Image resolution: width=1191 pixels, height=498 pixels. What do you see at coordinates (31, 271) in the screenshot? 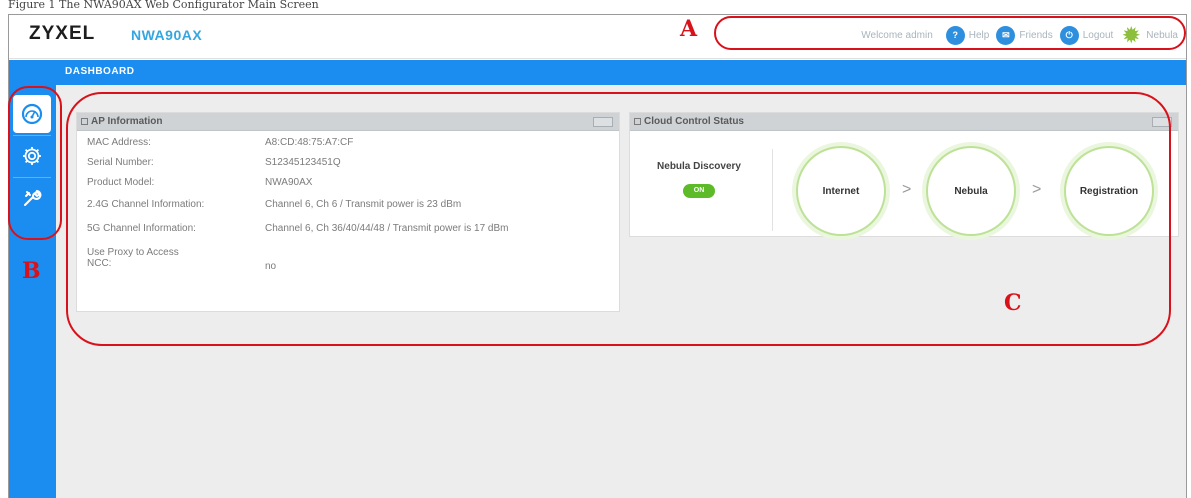
I see `annotation-label-b: B` at bounding box center [31, 271].